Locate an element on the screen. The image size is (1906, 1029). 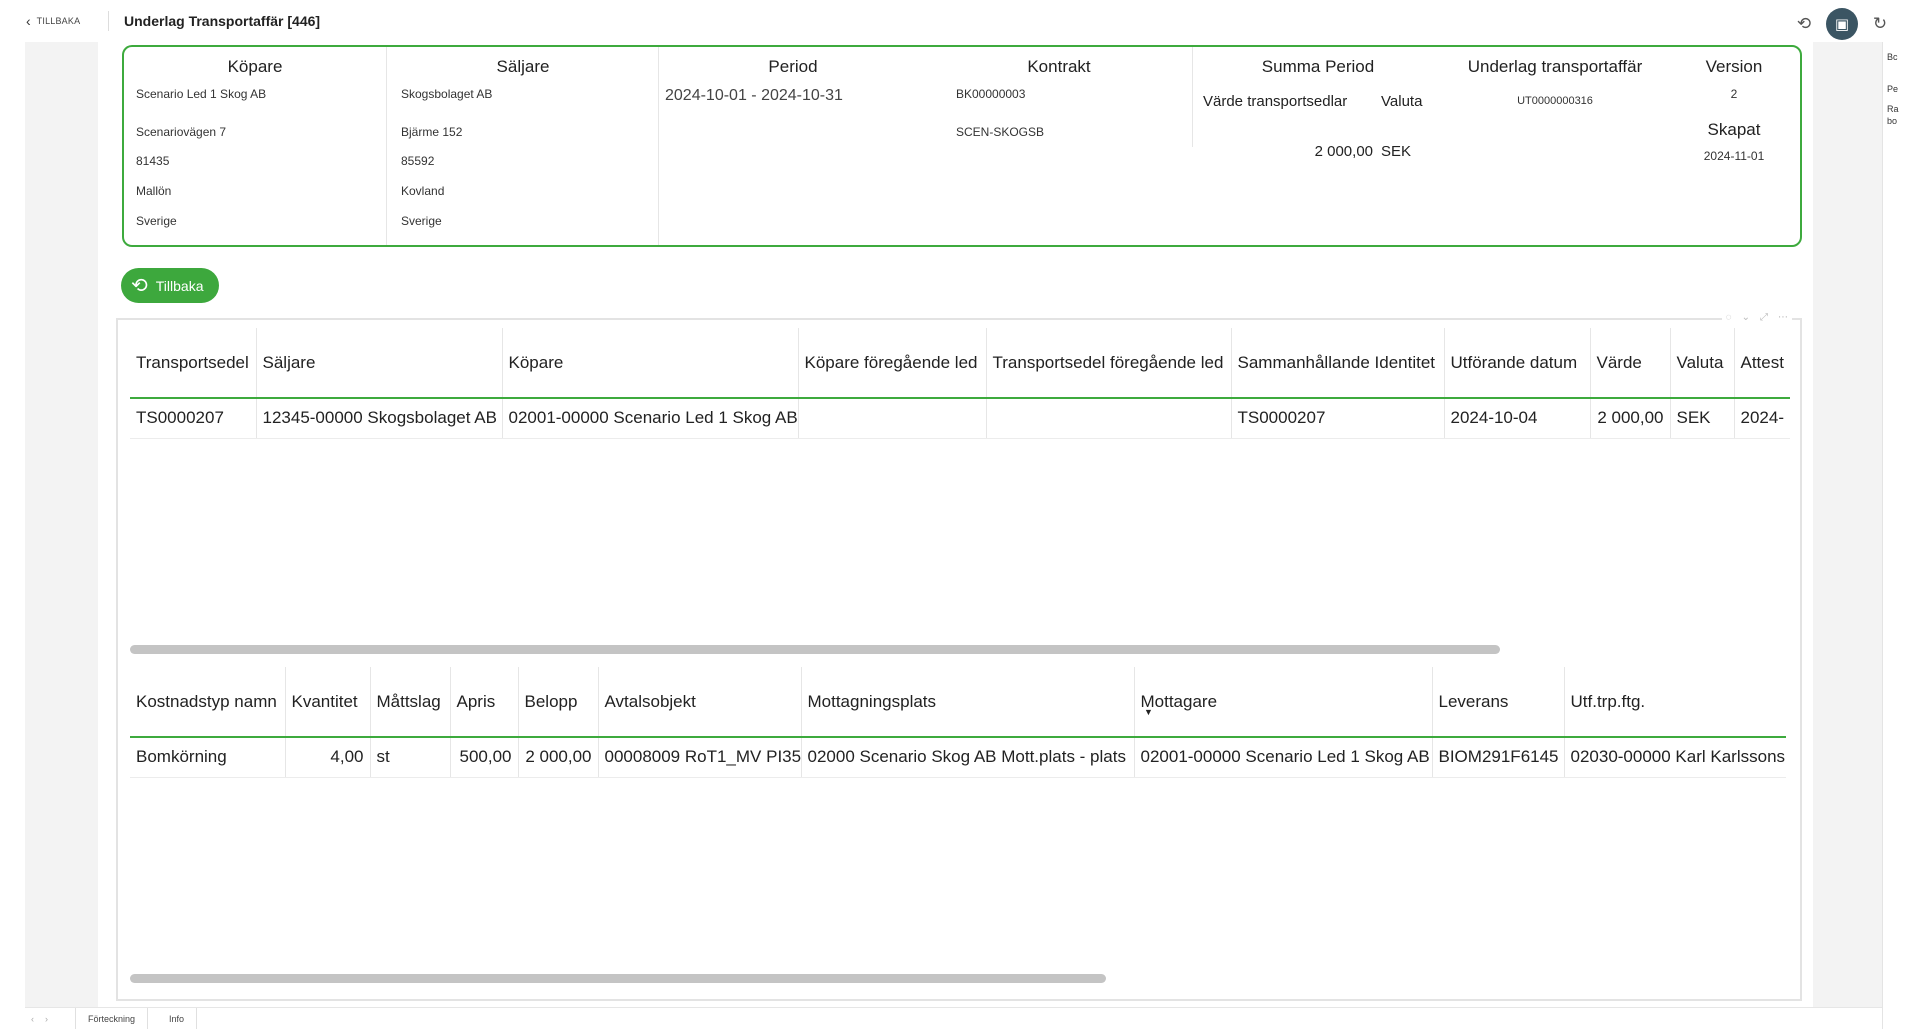
kopare-zip: 81435 is located at coordinates (153, 161).